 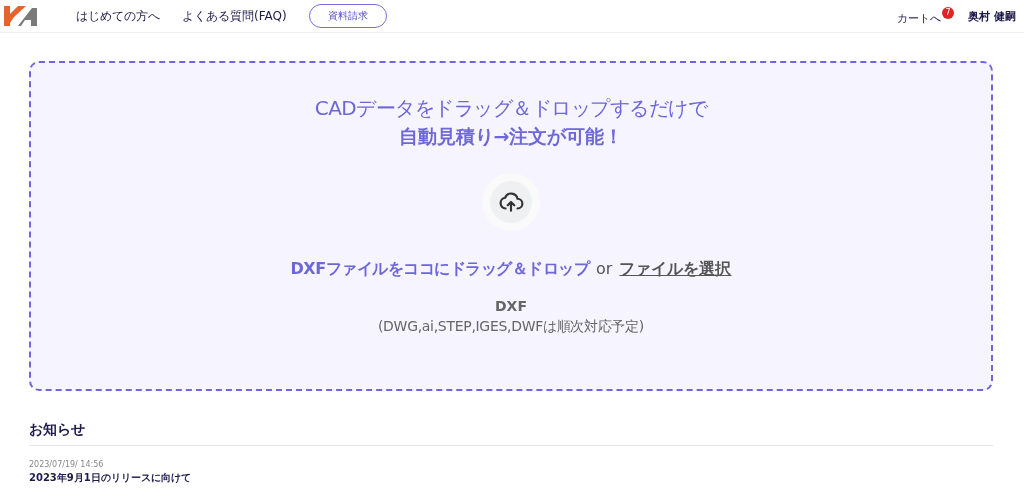 I want to click on nav-link: よくある質問(FAQ), so click(x=234, y=16).